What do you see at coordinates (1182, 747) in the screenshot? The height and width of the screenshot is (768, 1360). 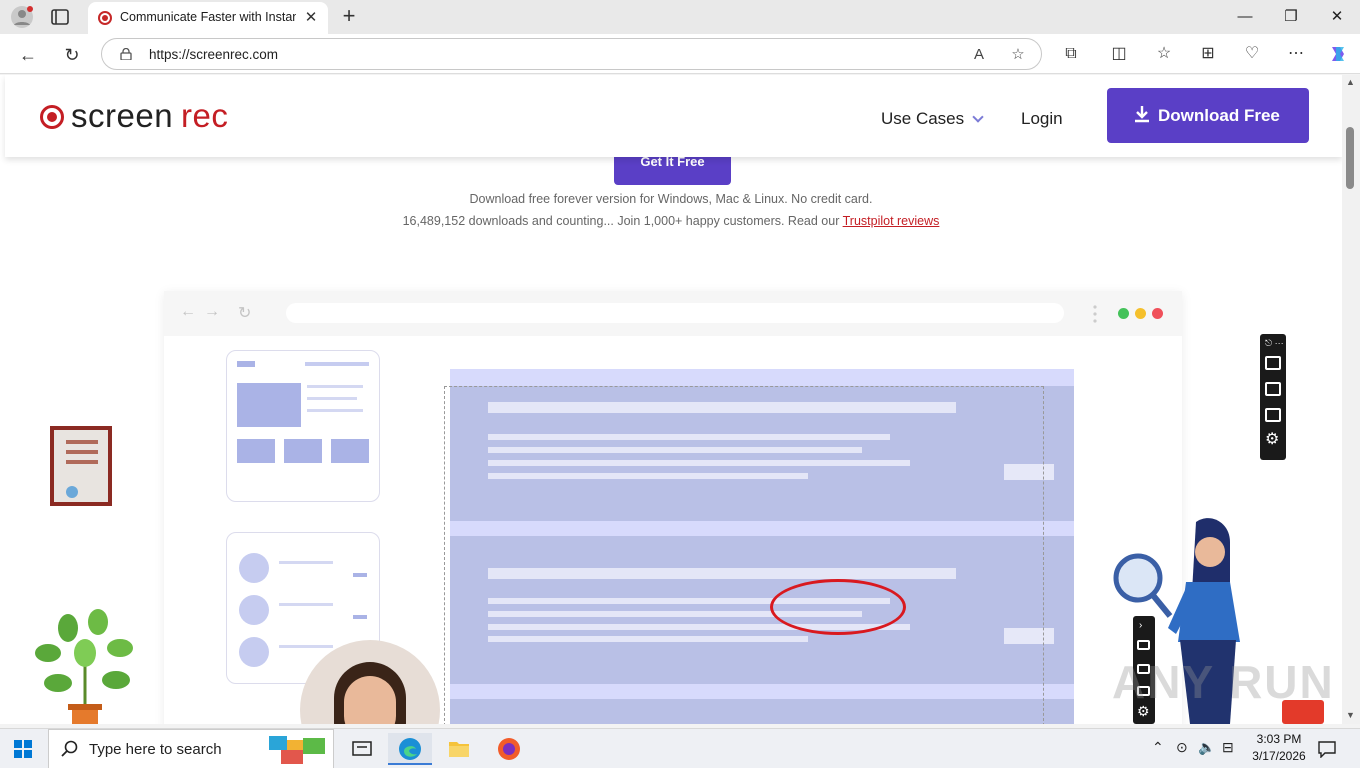 I see `meet-now-icon: ⊙` at bounding box center [1182, 747].